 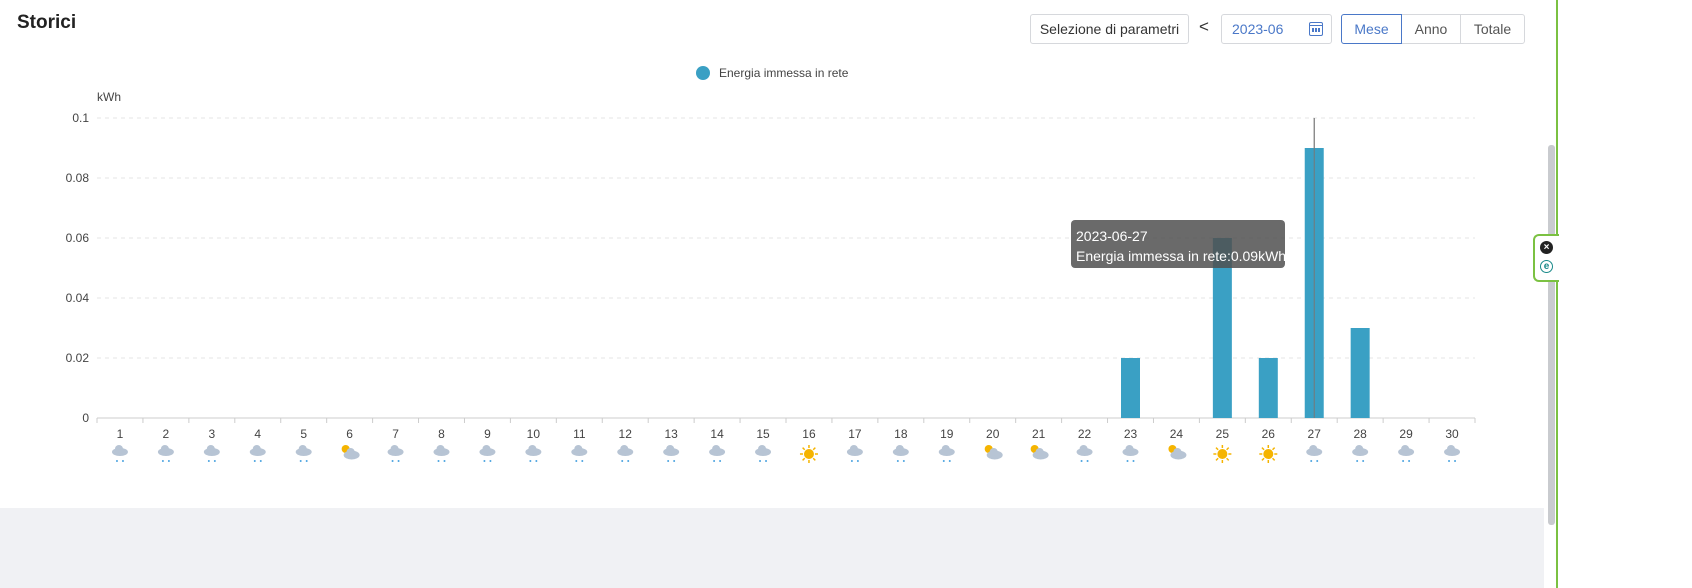 I want to click on x-tick-label: 30, so click(x=1452, y=434).